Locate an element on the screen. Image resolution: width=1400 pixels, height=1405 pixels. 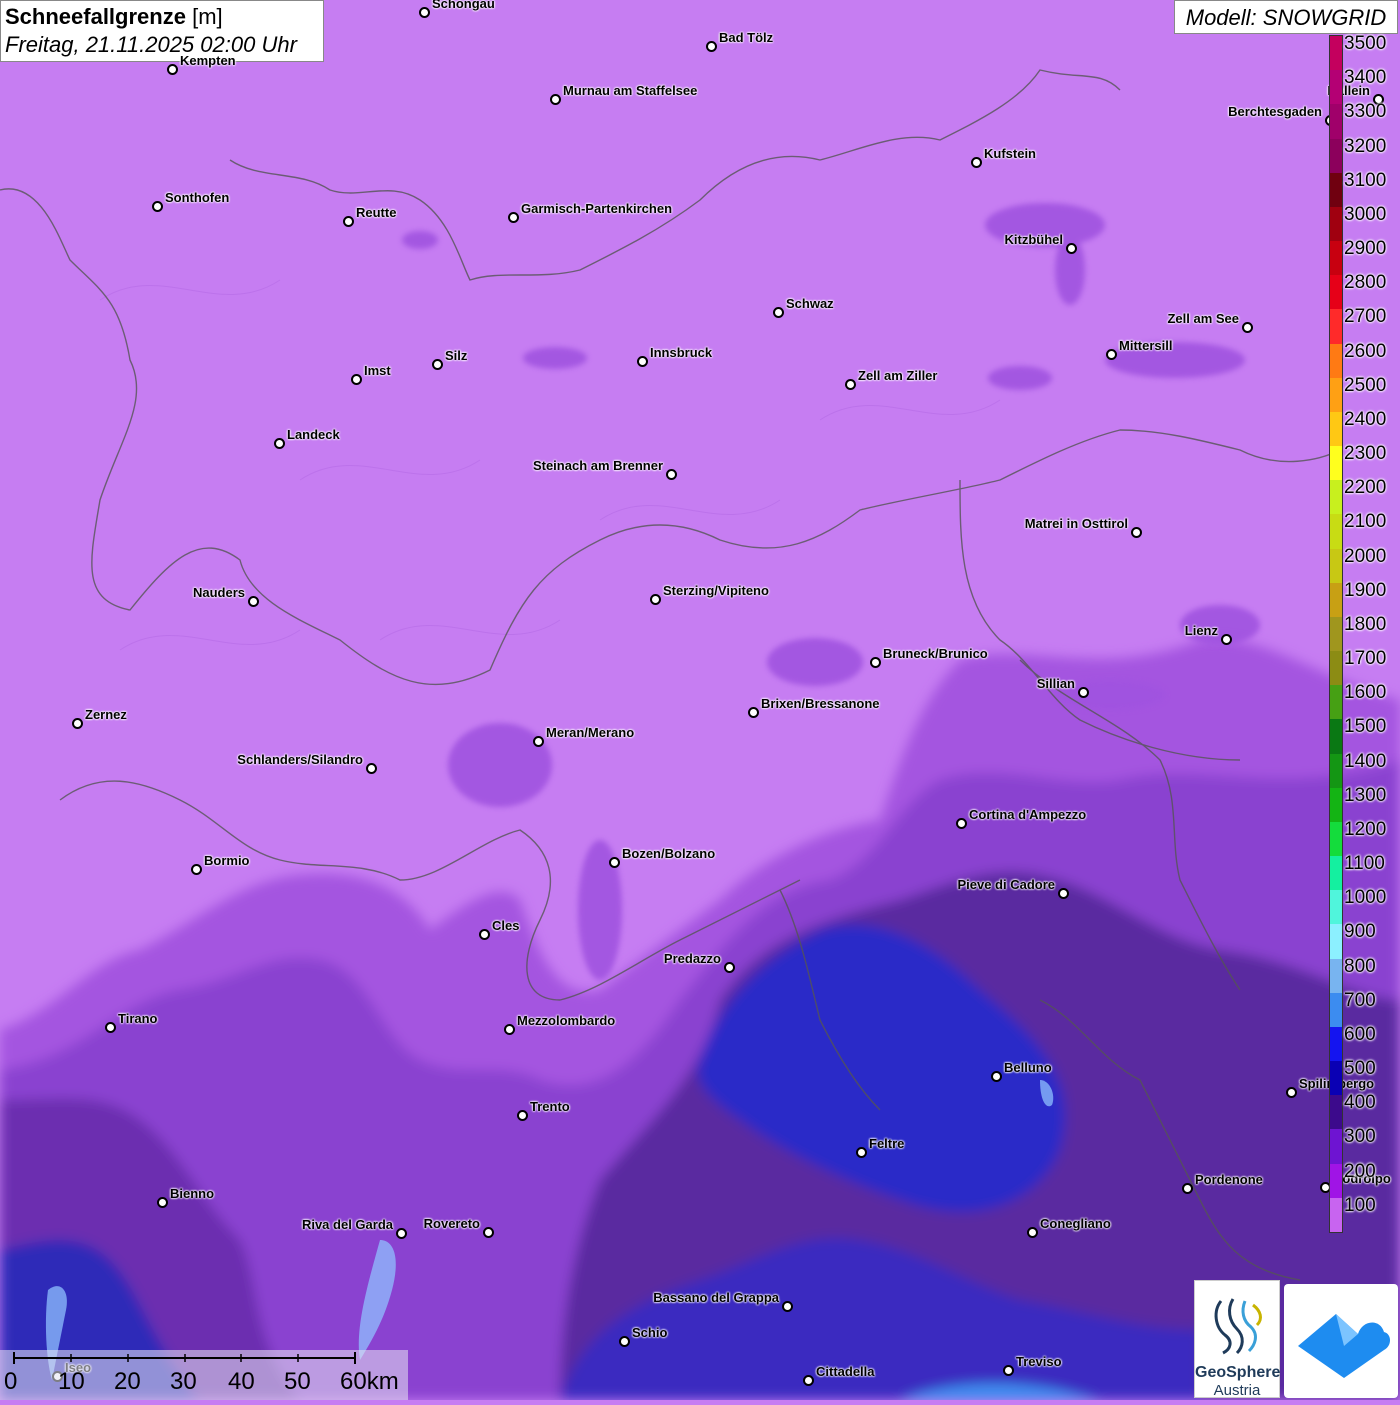
city-label: Mittersill is located at coordinates (1146, 345).